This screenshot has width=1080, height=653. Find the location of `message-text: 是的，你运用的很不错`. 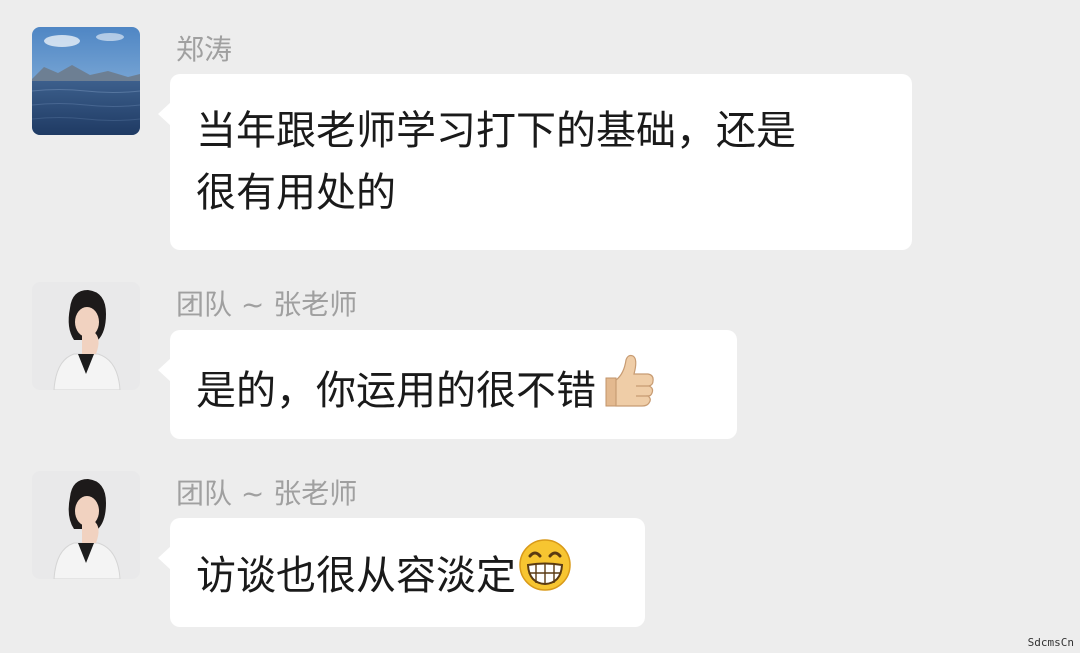

message-text: 是的，你运用的很不错 is located at coordinates (396, 391).